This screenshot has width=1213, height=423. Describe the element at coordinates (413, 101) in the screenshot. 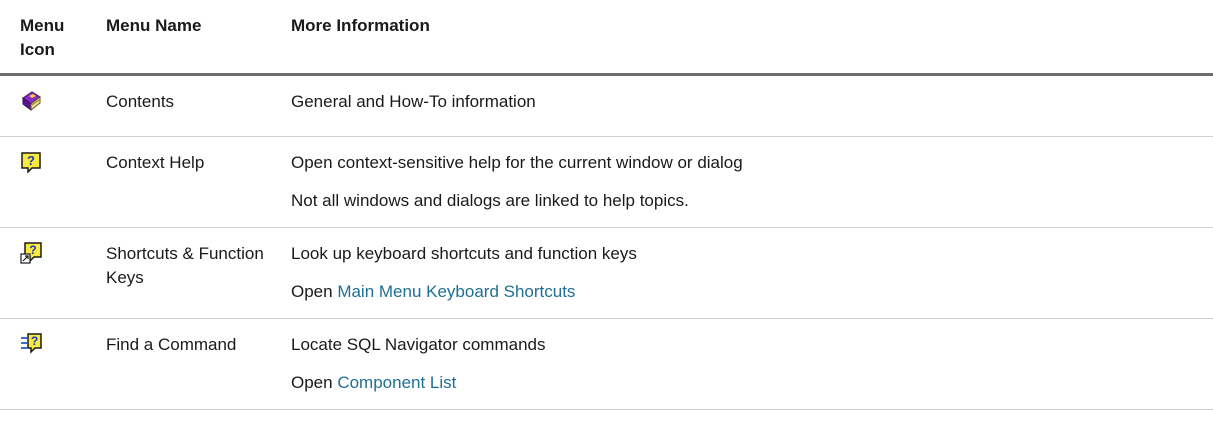

I see `info-text: General and How-To information` at that location.